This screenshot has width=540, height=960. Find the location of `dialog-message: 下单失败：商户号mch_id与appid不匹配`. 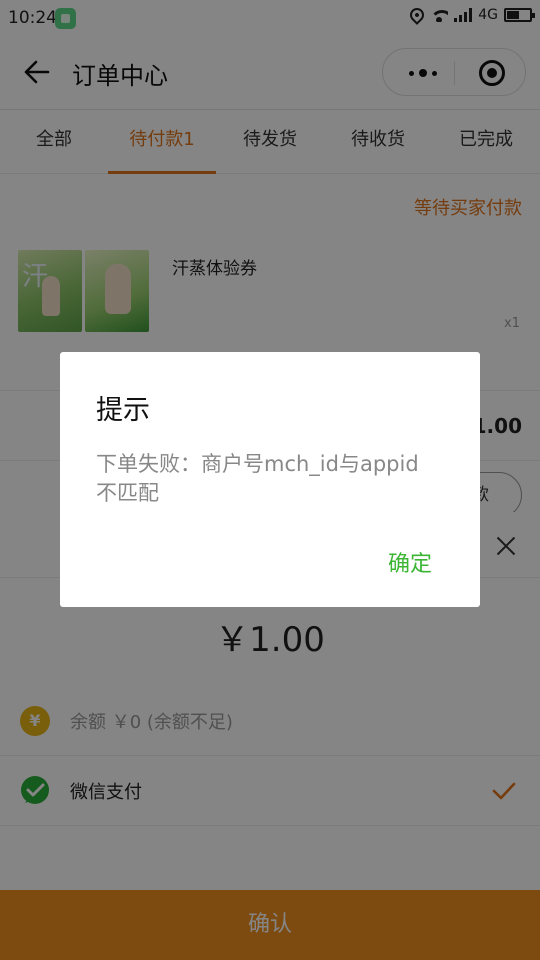

dialog-message: 下单失败：商户号mch_id与appid不匹配 is located at coordinates (257, 478).